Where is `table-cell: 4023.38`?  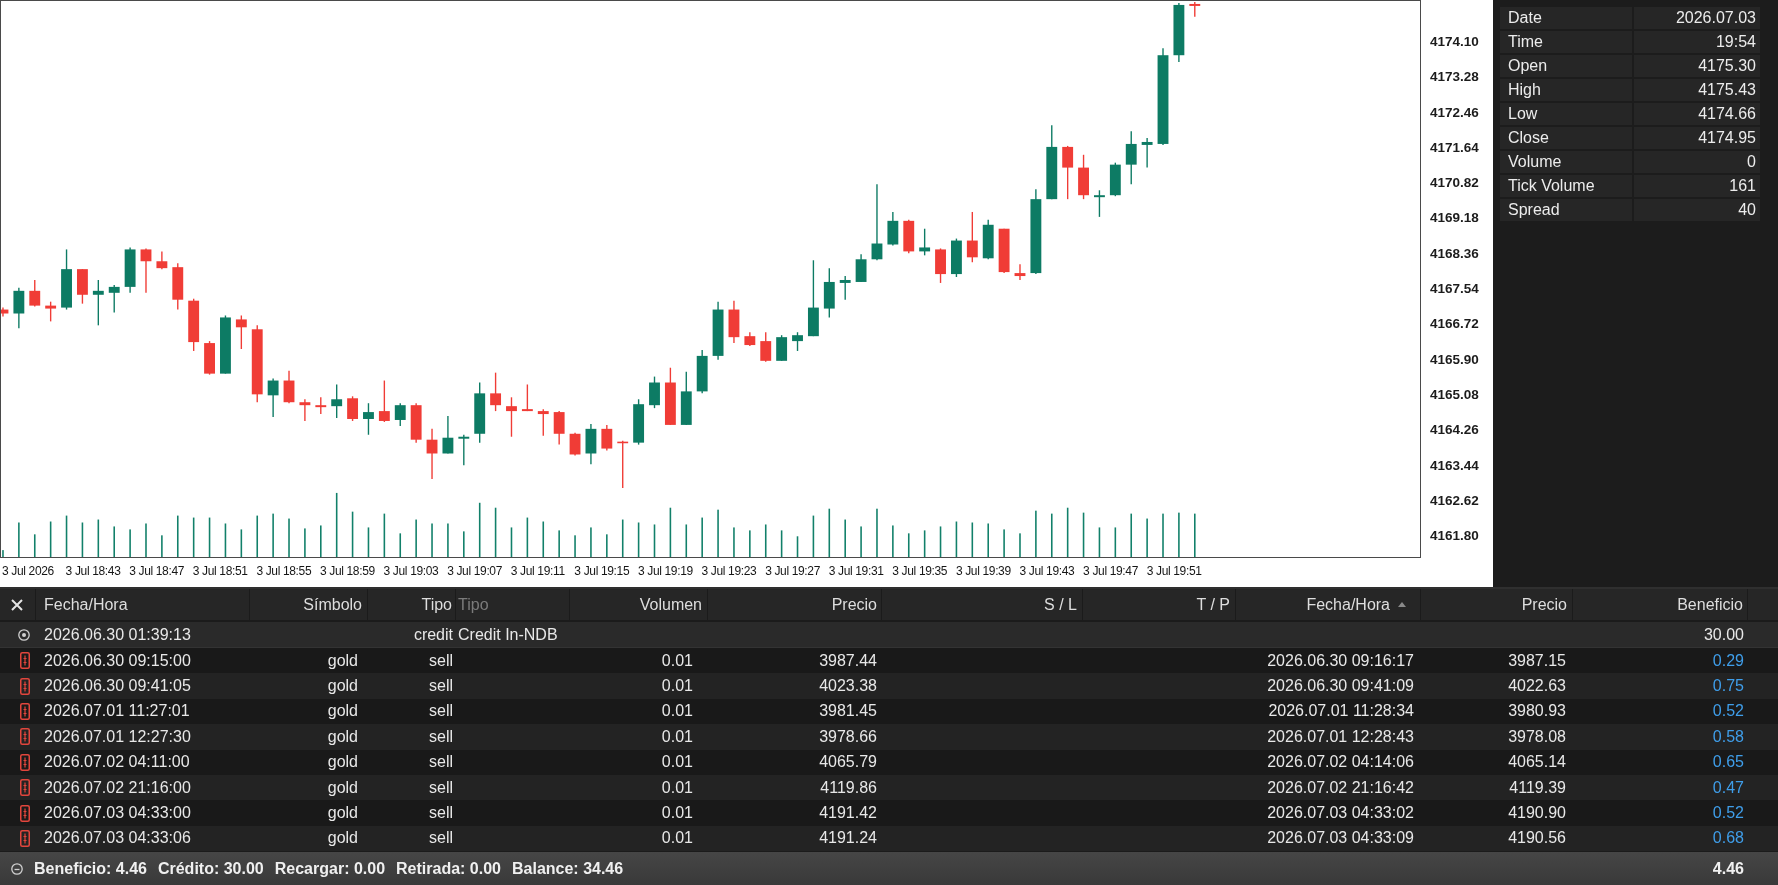
table-cell: 4023.38 is located at coordinates (848, 686).